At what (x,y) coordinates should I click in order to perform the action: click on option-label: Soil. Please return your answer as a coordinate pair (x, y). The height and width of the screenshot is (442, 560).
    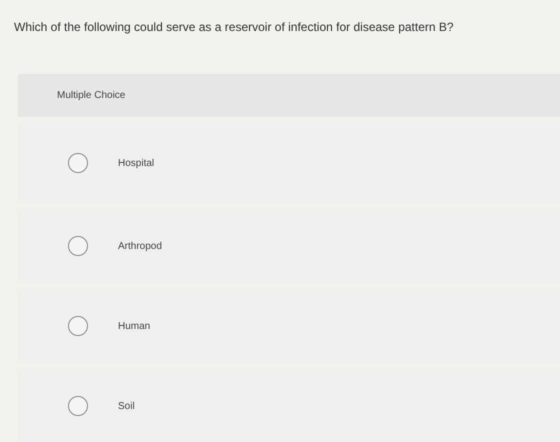
    Looking at the image, I should click on (126, 406).